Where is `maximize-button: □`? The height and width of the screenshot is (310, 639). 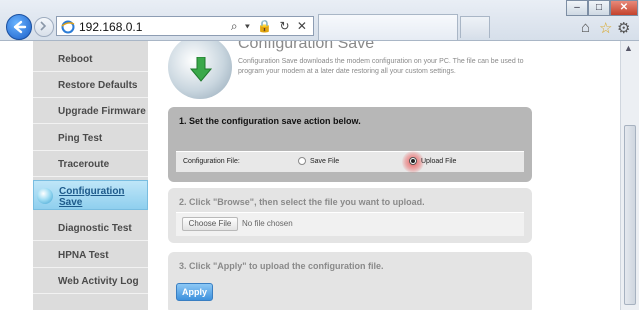 maximize-button: □ is located at coordinates (599, 8).